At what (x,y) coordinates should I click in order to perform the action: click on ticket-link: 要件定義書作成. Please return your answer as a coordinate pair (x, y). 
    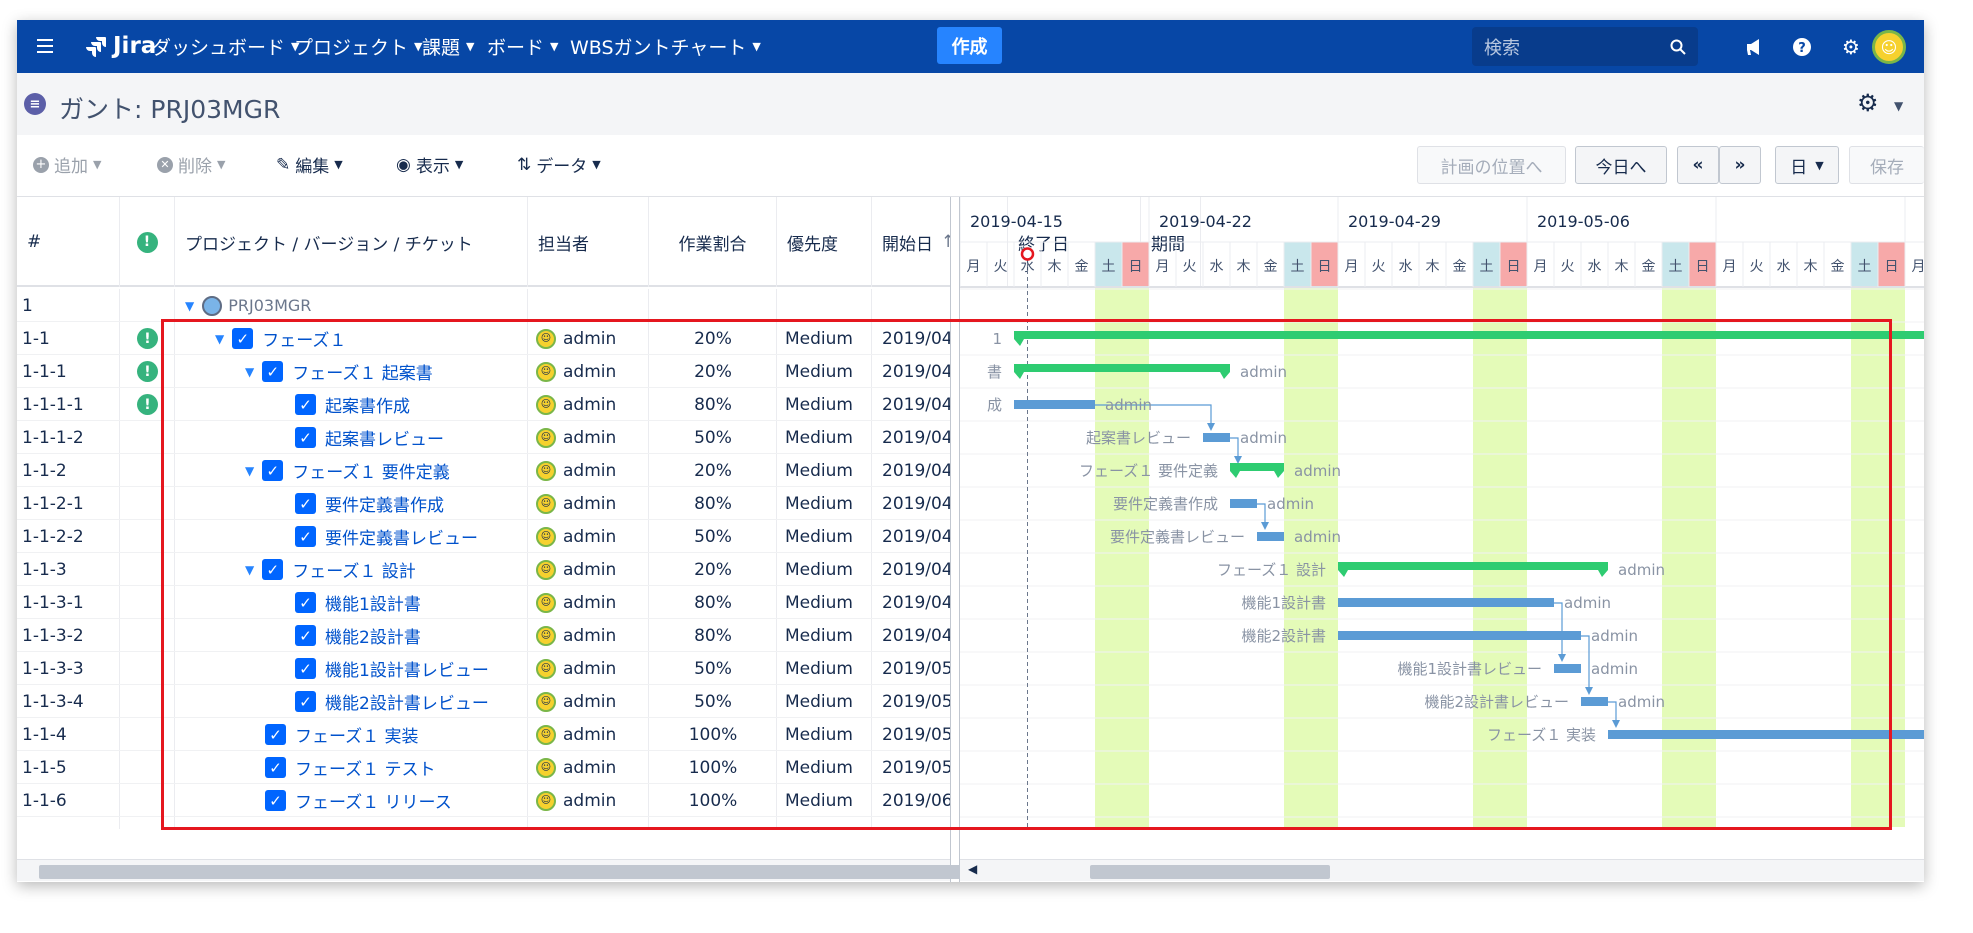
    Looking at the image, I should click on (384, 503).